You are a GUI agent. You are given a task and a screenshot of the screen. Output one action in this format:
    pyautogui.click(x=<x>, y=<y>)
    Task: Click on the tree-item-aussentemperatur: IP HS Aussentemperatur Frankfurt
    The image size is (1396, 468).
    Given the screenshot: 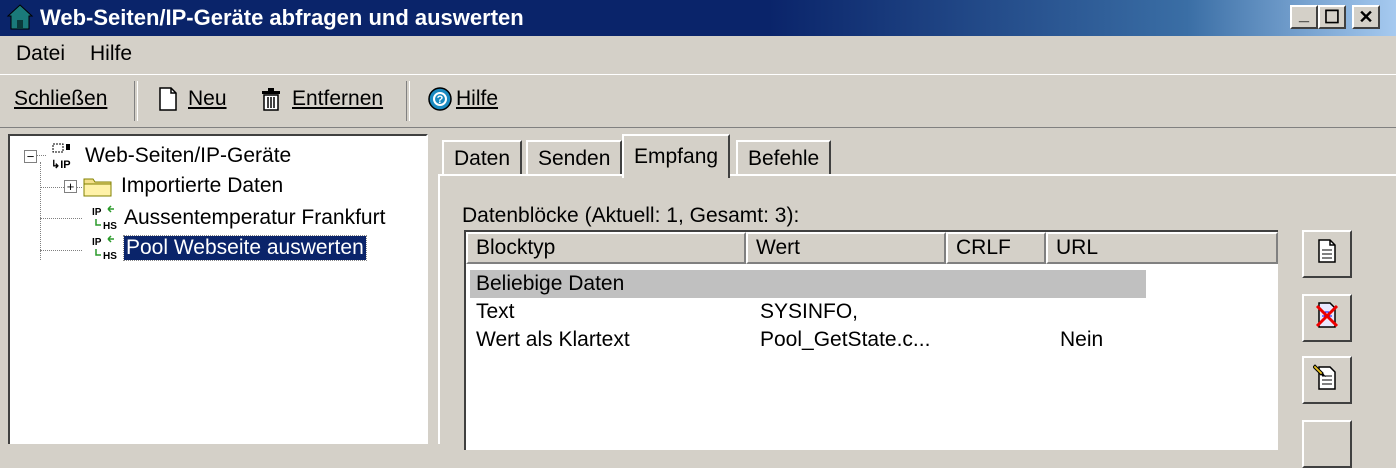 What is the action you would take?
    pyautogui.click(x=237, y=218)
    